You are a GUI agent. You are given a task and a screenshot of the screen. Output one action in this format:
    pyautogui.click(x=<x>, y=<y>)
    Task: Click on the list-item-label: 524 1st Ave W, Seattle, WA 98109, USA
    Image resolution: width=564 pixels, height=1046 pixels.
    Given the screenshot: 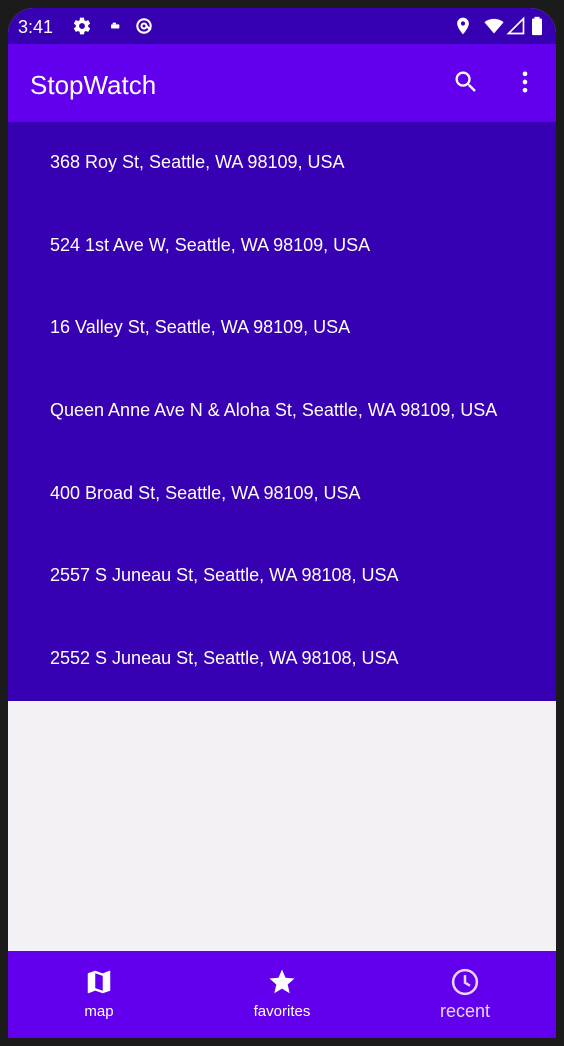 What is the action you would take?
    pyautogui.click(x=210, y=245)
    